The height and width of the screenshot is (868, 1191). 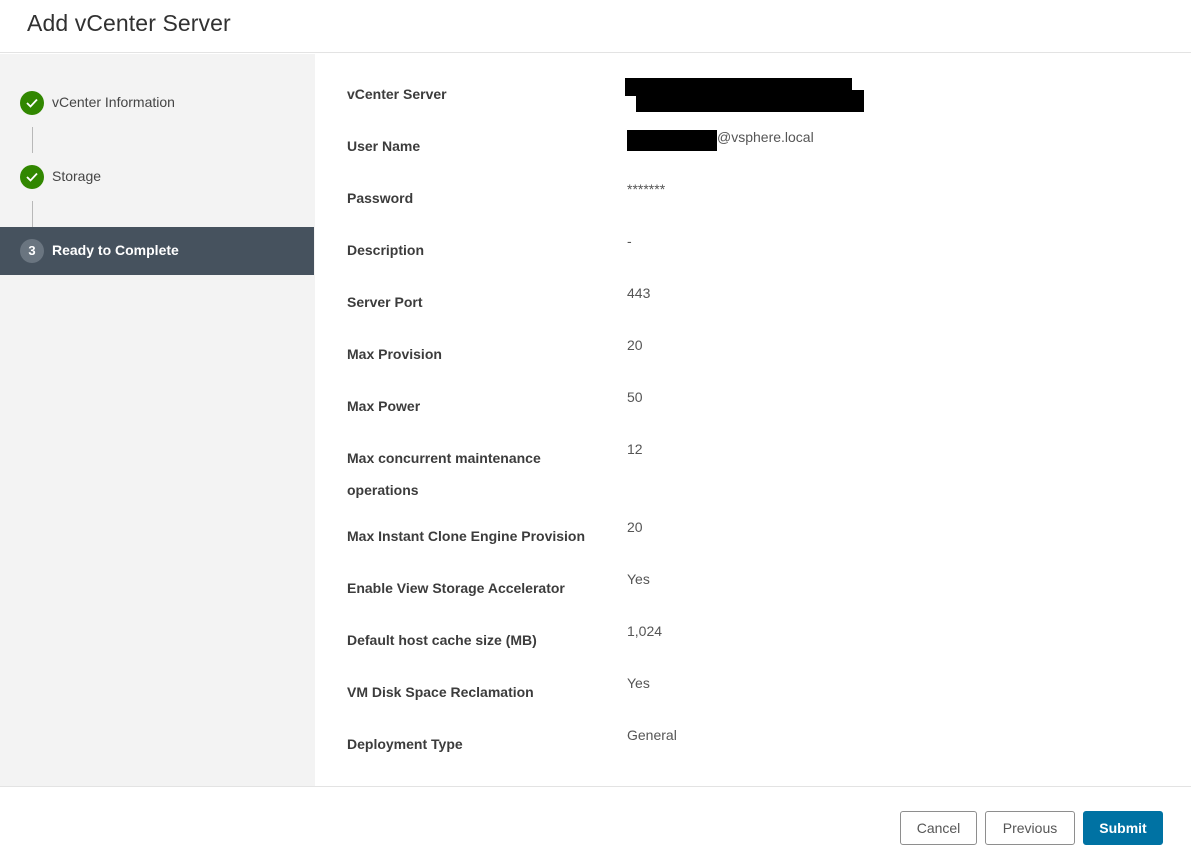 I want to click on summary-value: -, so click(x=629, y=241).